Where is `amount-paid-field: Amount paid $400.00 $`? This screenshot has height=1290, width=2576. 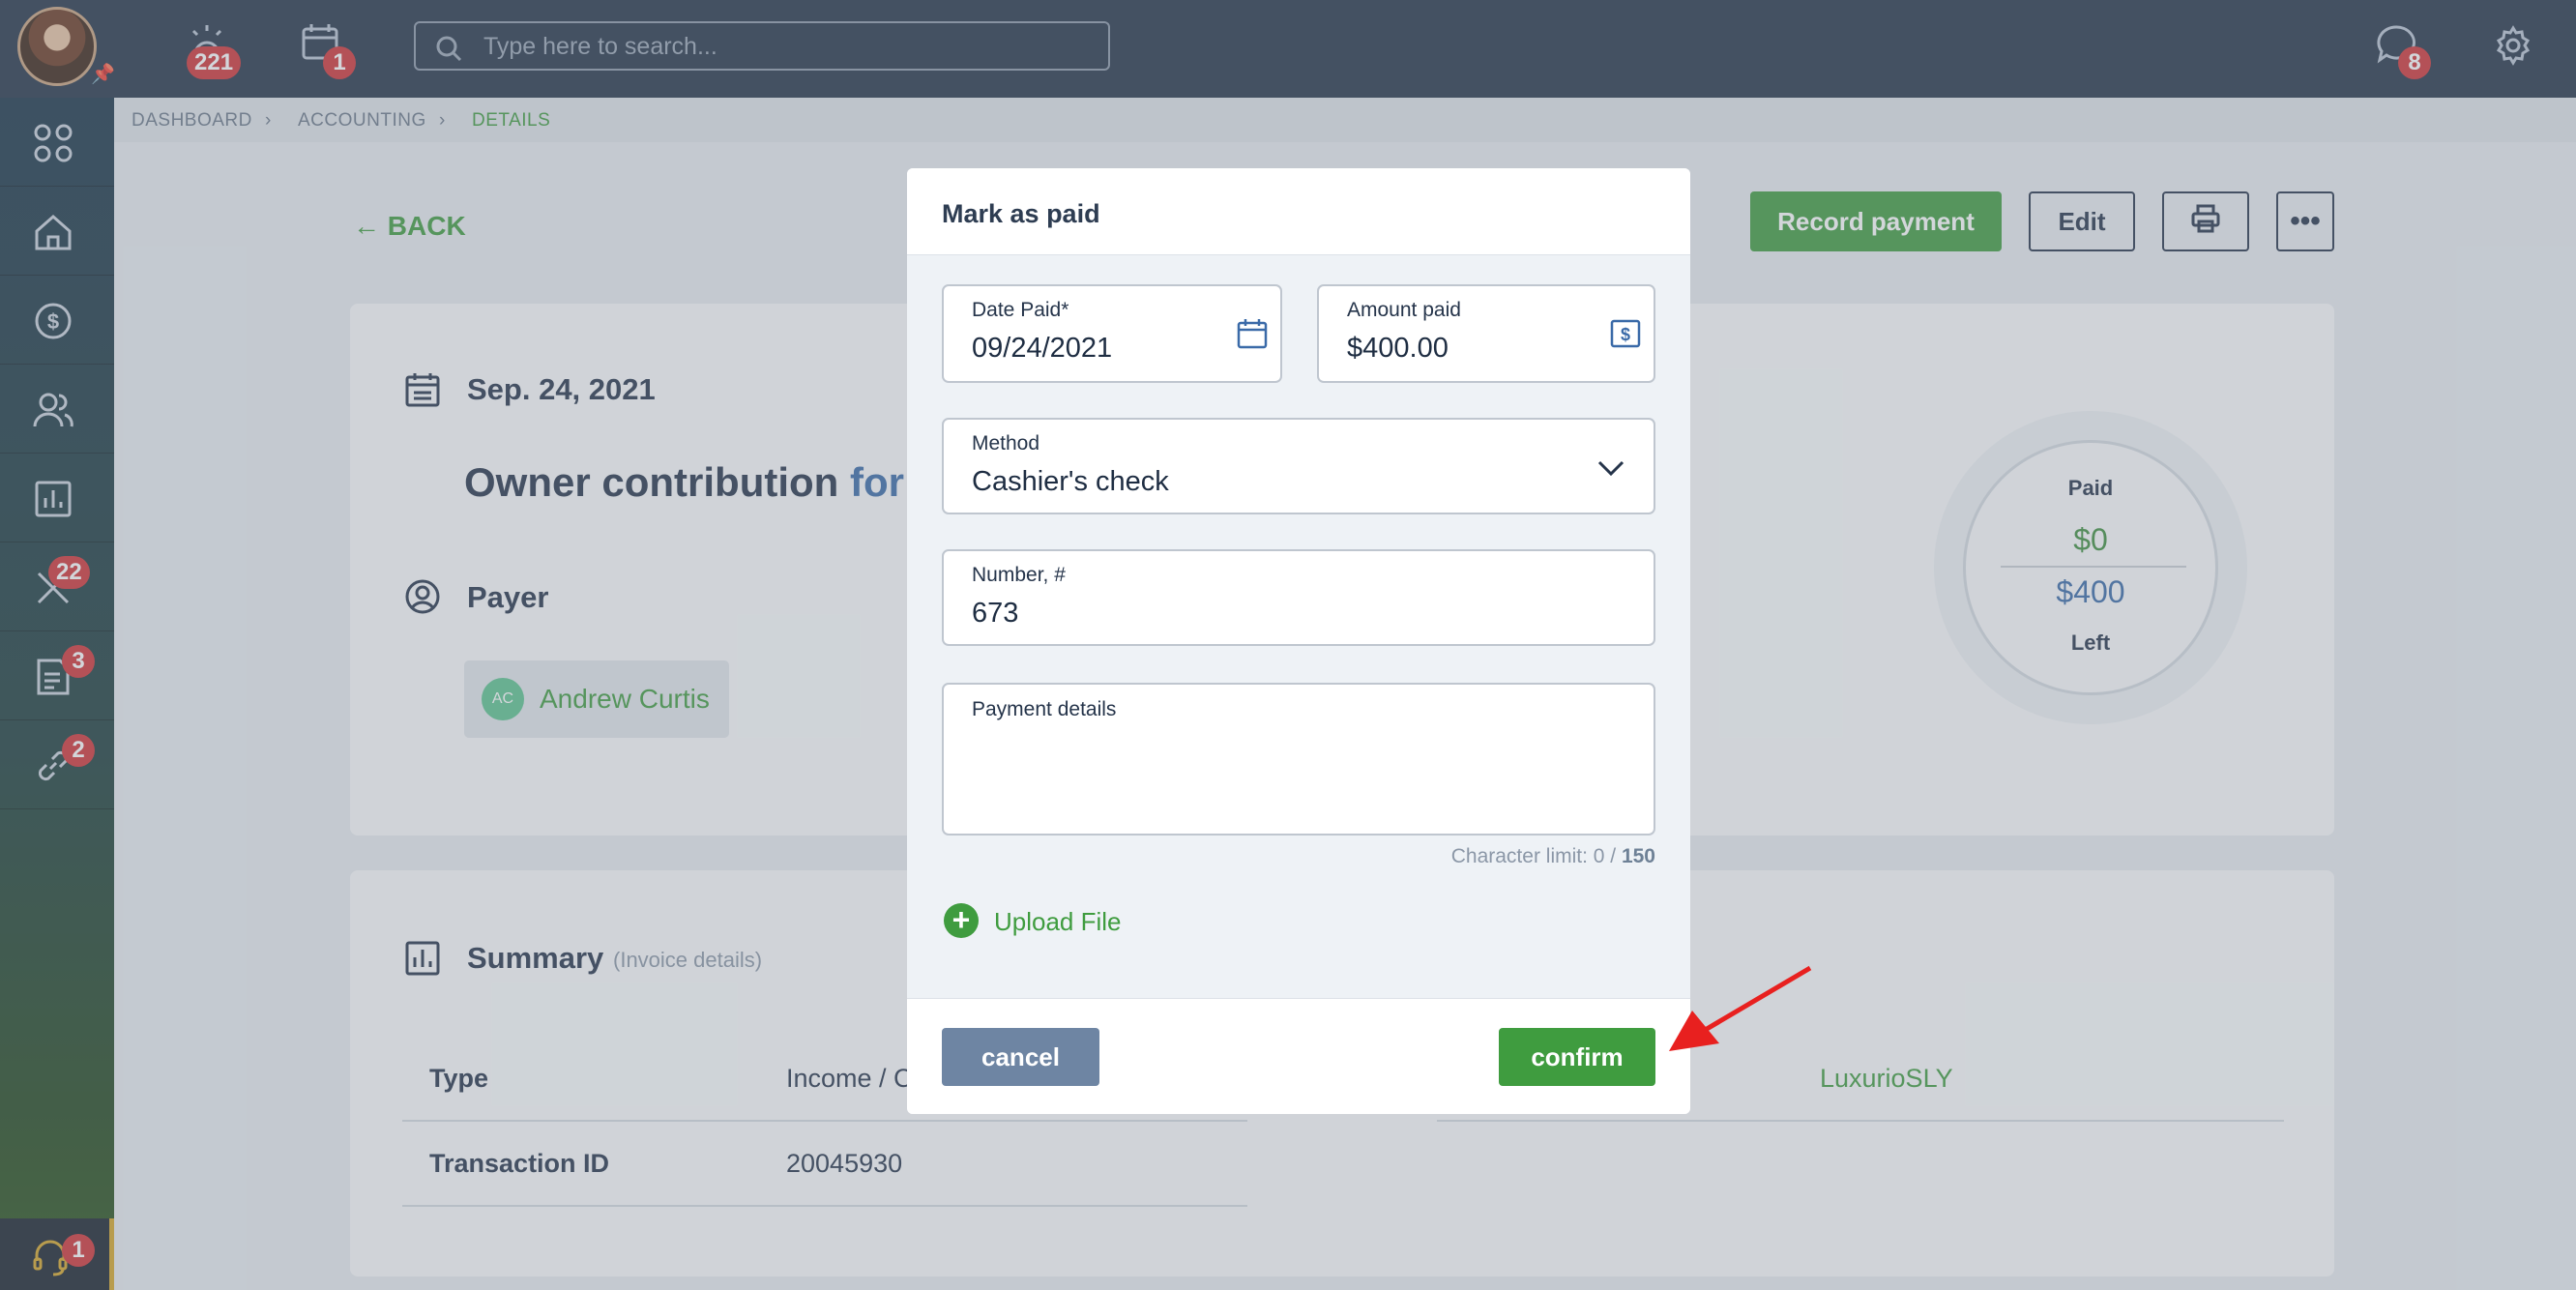
amount-paid-field: Amount paid $400.00 $ is located at coordinates (1486, 333).